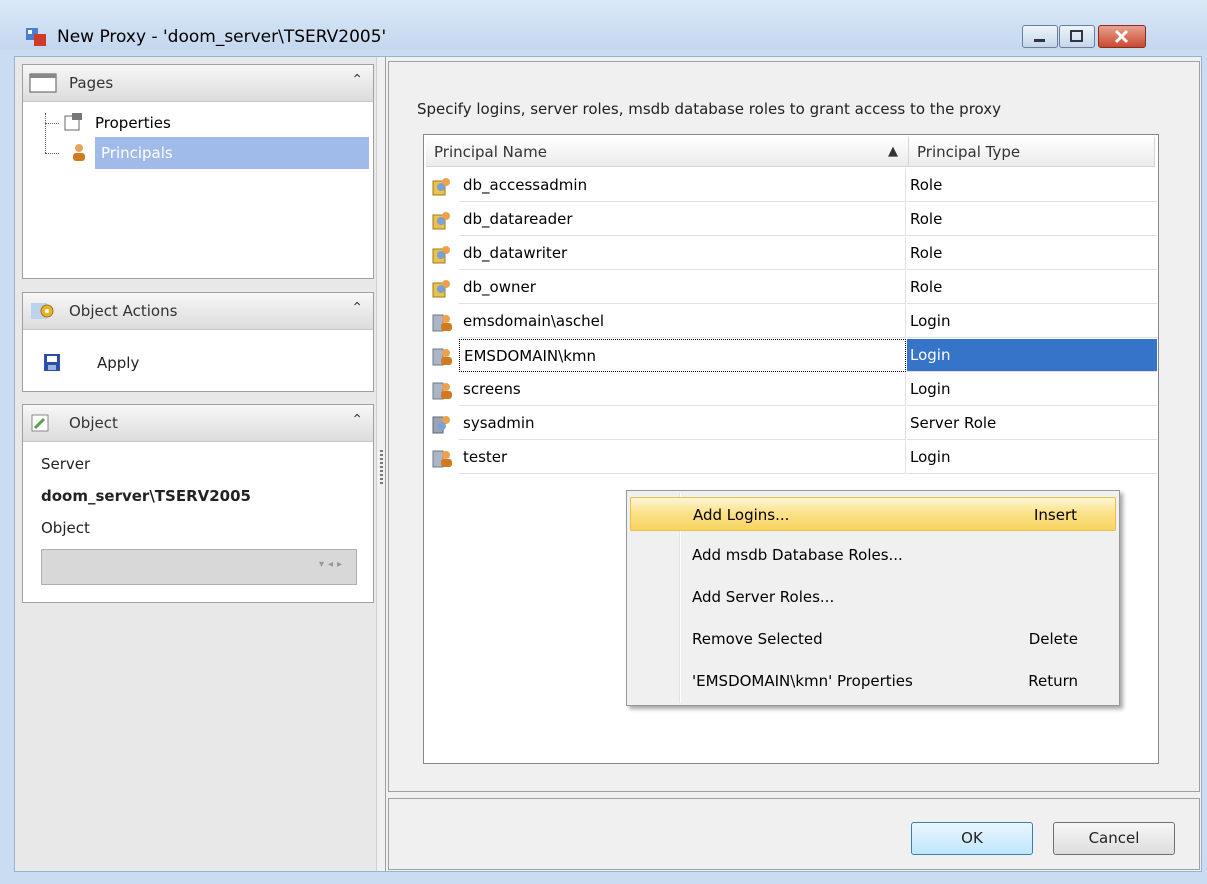 This screenshot has height=884, width=1207. Describe the element at coordinates (40, 423) in the screenshot. I see `object-icon` at that location.